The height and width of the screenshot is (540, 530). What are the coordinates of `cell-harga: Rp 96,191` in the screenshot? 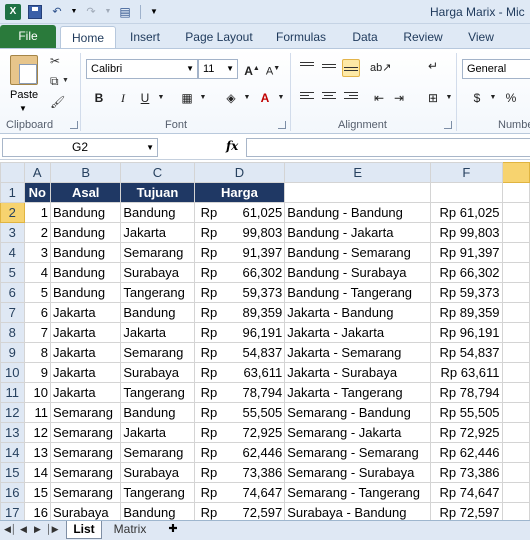 It's located at (239, 332).